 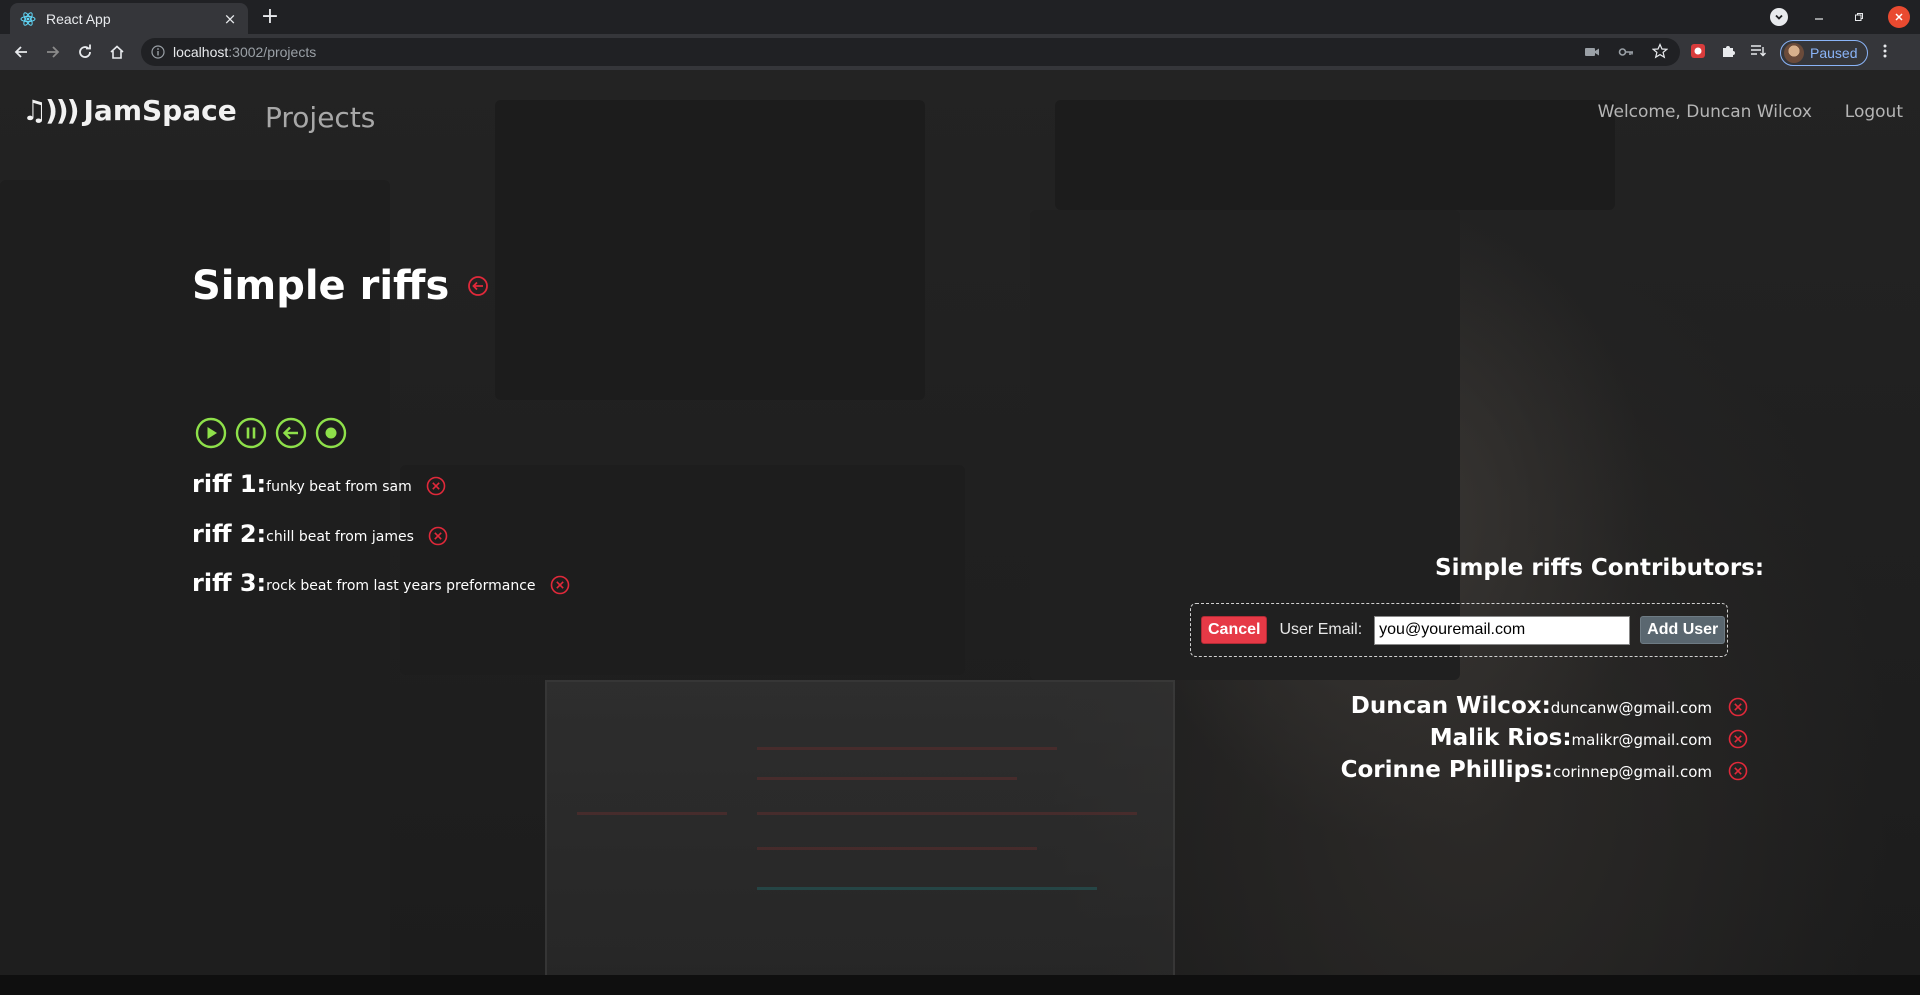 What do you see at coordinates (331, 433) in the screenshot?
I see `record-icon` at bounding box center [331, 433].